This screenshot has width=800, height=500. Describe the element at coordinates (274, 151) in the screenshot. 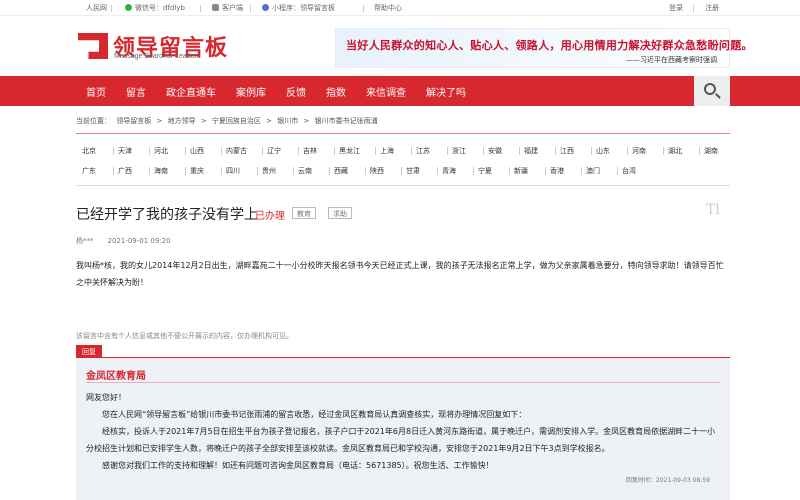

I see `region-link: 辽宁` at that location.